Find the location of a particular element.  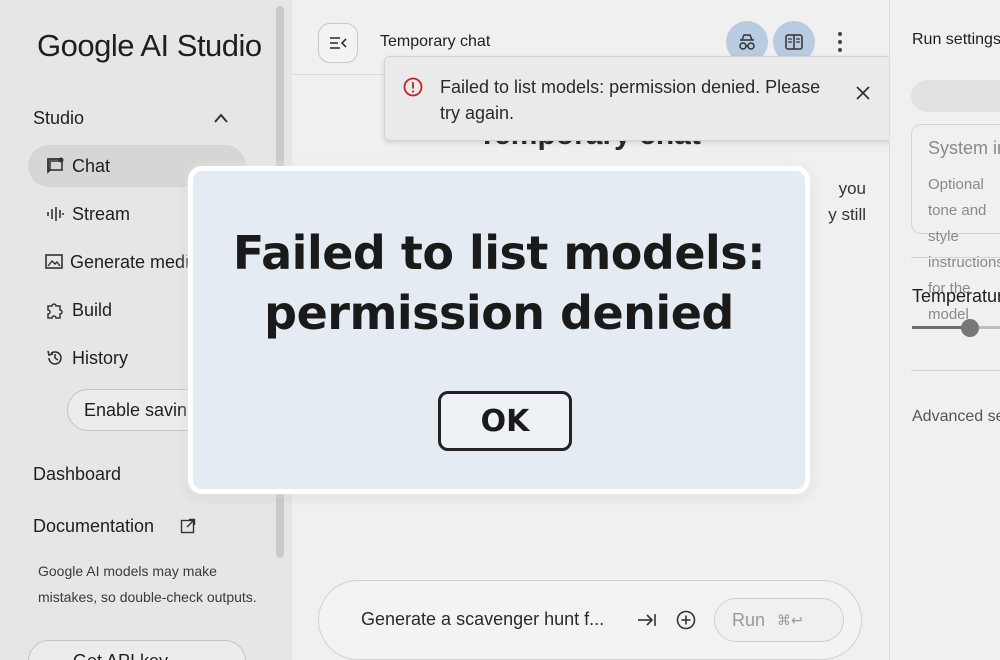

incognito-icon is located at coordinates (747, 42).